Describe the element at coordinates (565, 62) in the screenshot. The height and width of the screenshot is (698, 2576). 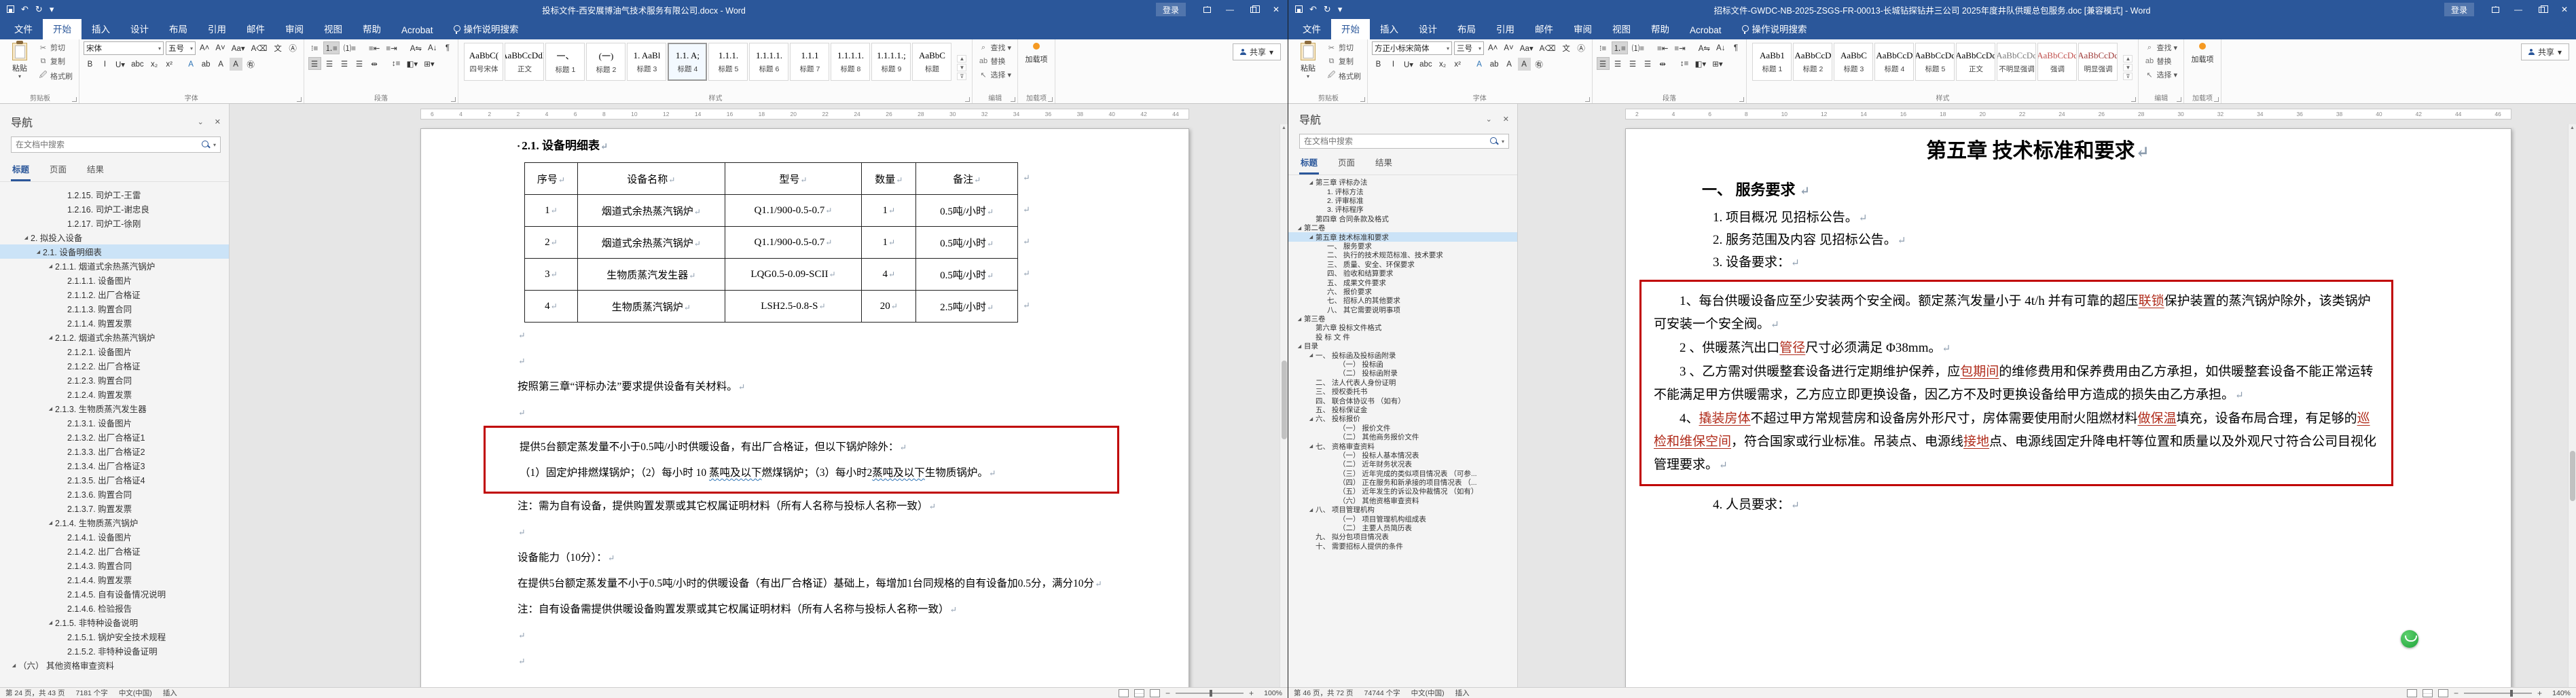
I see `style-标题 1: 一、 标题 1` at that location.